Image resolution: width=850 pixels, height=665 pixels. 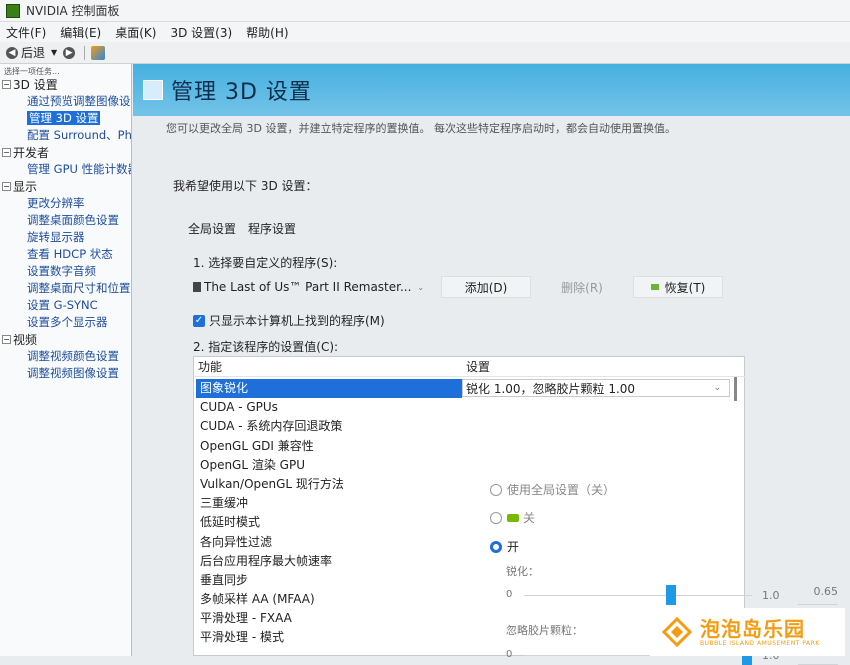 What do you see at coordinates (199, 320) in the screenshot?
I see `checkbox-checked-icon: ✓` at bounding box center [199, 320].